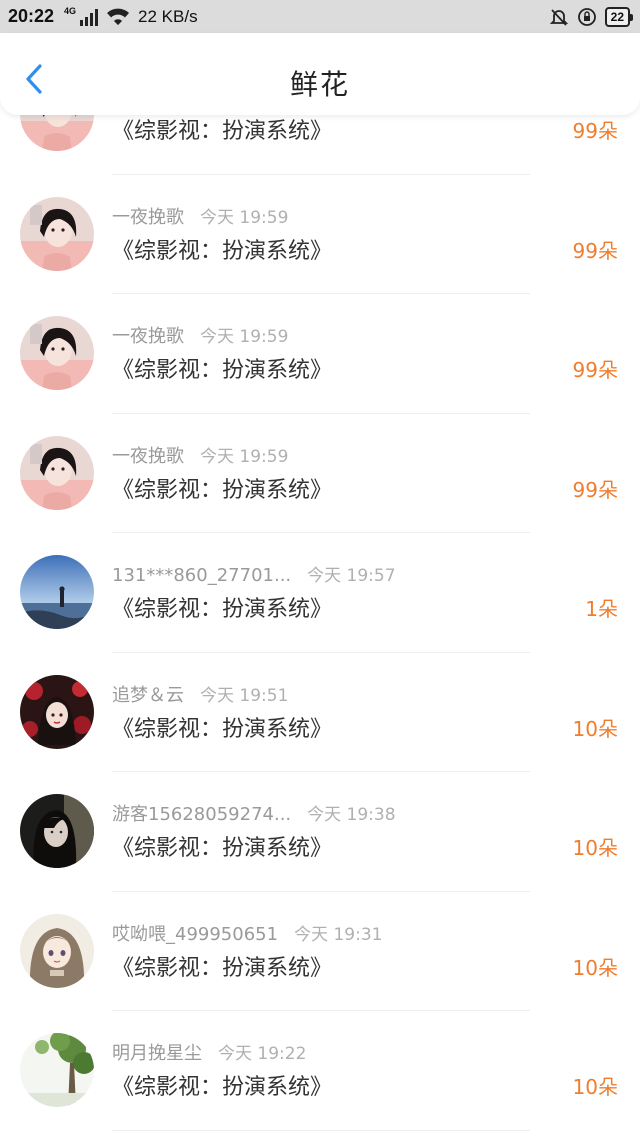 The height and width of the screenshot is (1138, 640). Describe the element at coordinates (148, 694) in the screenshot. I see `username: 追梦＆云` at that location.